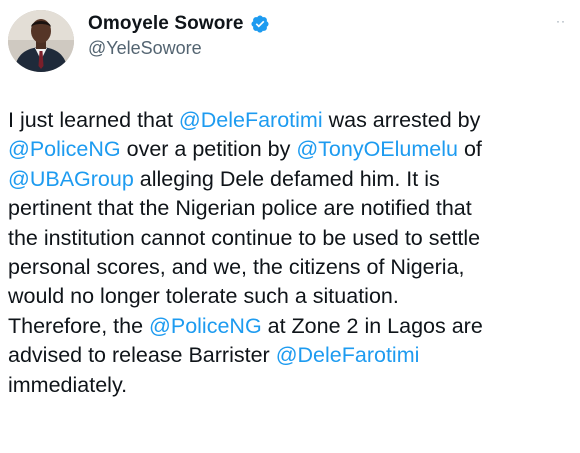 Image resolution: width=580 pixels, height=453 pixels. Describe the element at coordinates (291, 385) in the screenshot. I see `tweet-line: immediately.` at that location.